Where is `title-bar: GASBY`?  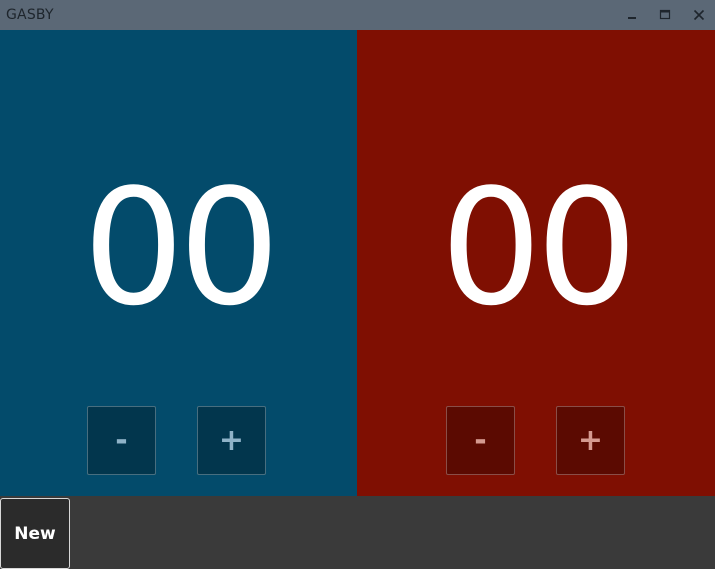 title-bar: GASBY is located at coordinates (357, 15).